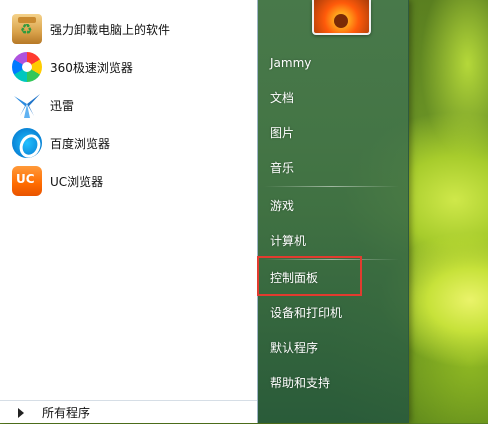 Image resolution: width=488 pixels, height=424 pixels. Describe the element at coordinates (110, 29) in the screenshot. I see `program-label: 强力卸载电脑上的软件` at that location.